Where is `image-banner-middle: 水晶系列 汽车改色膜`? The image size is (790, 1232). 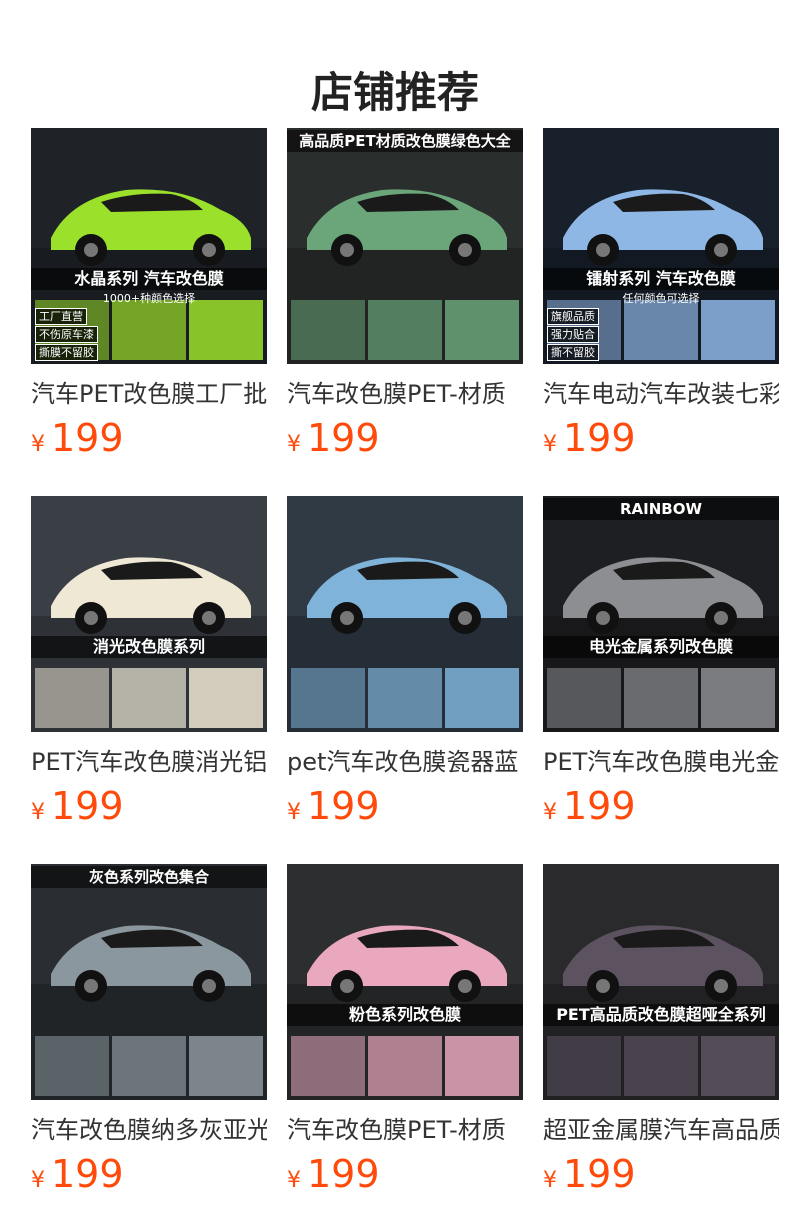
image-banner-middle: 水晶系列 汽车改色膜 is located at coordinates (149, 279).